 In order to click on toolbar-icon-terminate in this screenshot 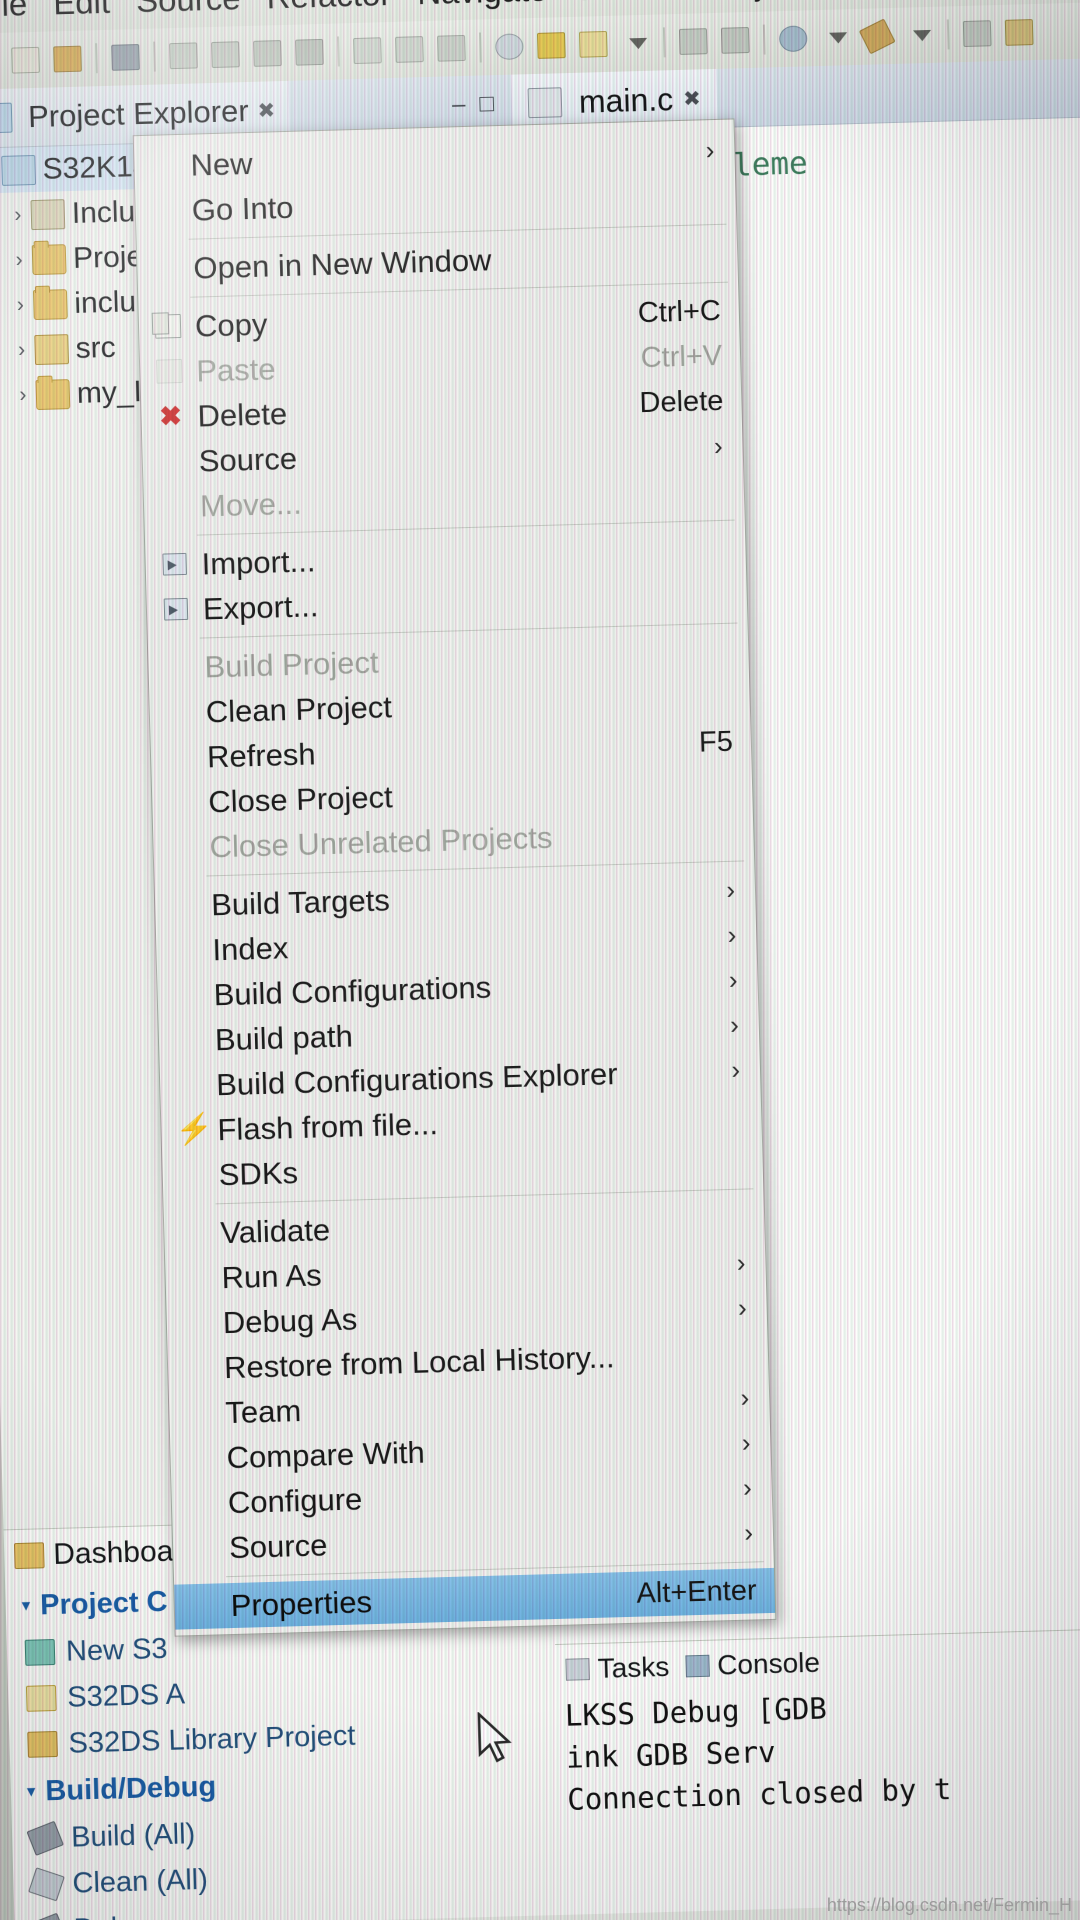, I will do `click(267, 53)`.